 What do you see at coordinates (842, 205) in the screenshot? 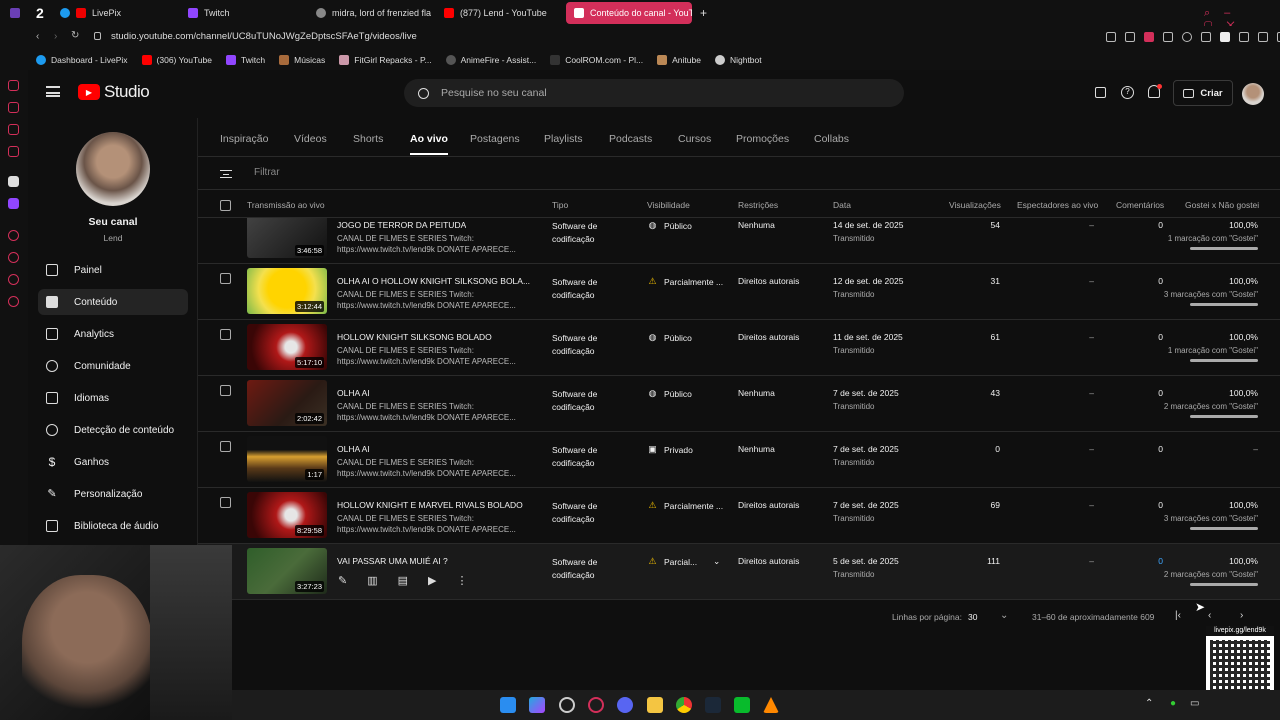
I see `col-data: Data` at bounding box center [842, 205].